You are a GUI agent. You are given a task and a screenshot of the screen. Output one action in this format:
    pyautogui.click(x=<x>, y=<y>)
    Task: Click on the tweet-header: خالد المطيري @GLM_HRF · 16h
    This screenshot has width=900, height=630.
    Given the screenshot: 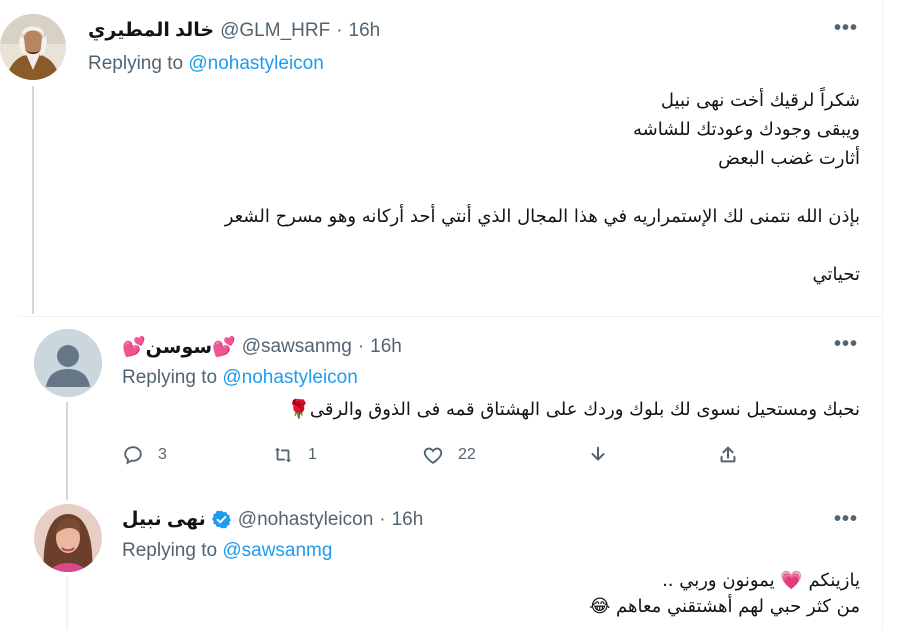 What is the action you would take?
    pyautogui.click(x=234, y=30)
    